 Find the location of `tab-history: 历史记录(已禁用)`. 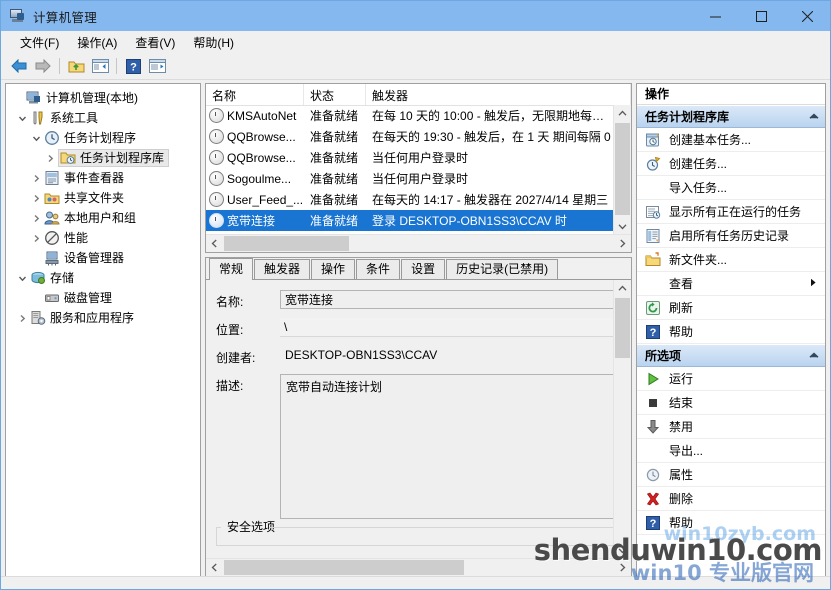

tab-history: 历史记录(已禁用) is located at coordinates (502, 269).